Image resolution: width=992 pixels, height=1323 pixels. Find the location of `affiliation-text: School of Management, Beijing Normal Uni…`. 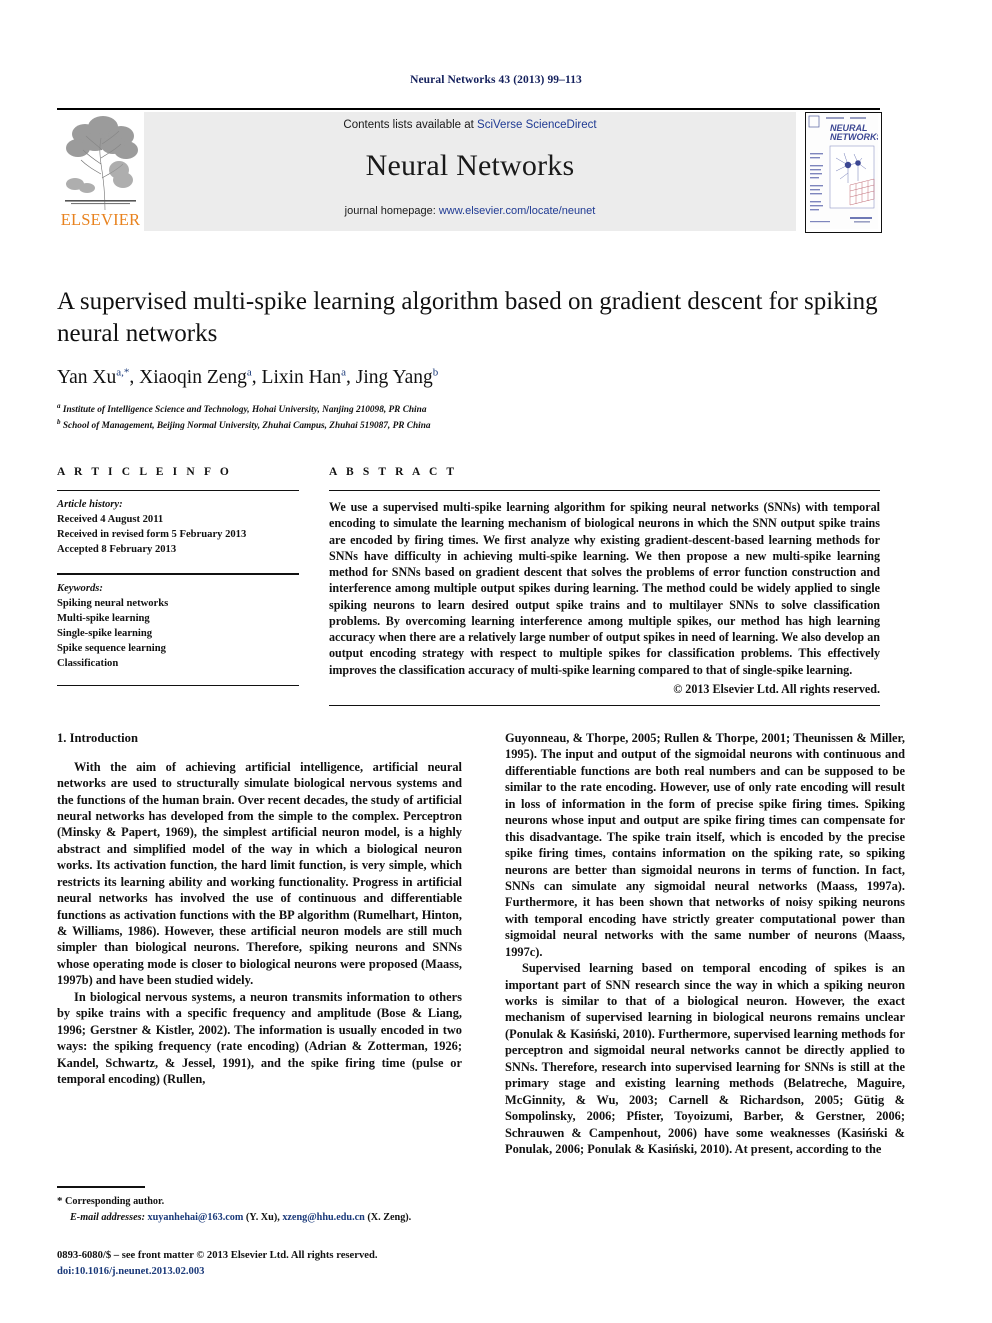

affiliation-text: School of Management, Beijing Normal Uni… is located at coordinates (246, 426).